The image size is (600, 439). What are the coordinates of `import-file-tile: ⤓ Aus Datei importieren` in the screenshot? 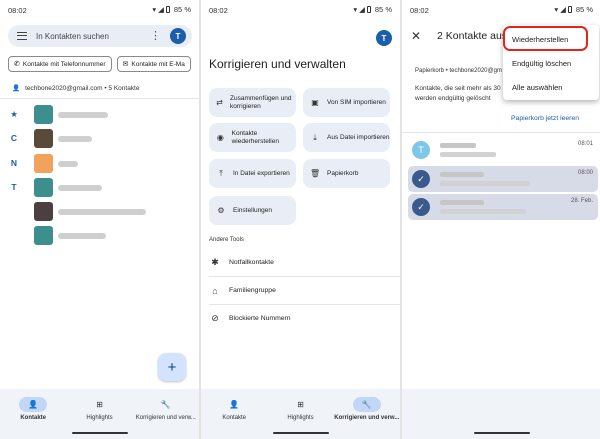 It's located at (346, 137).